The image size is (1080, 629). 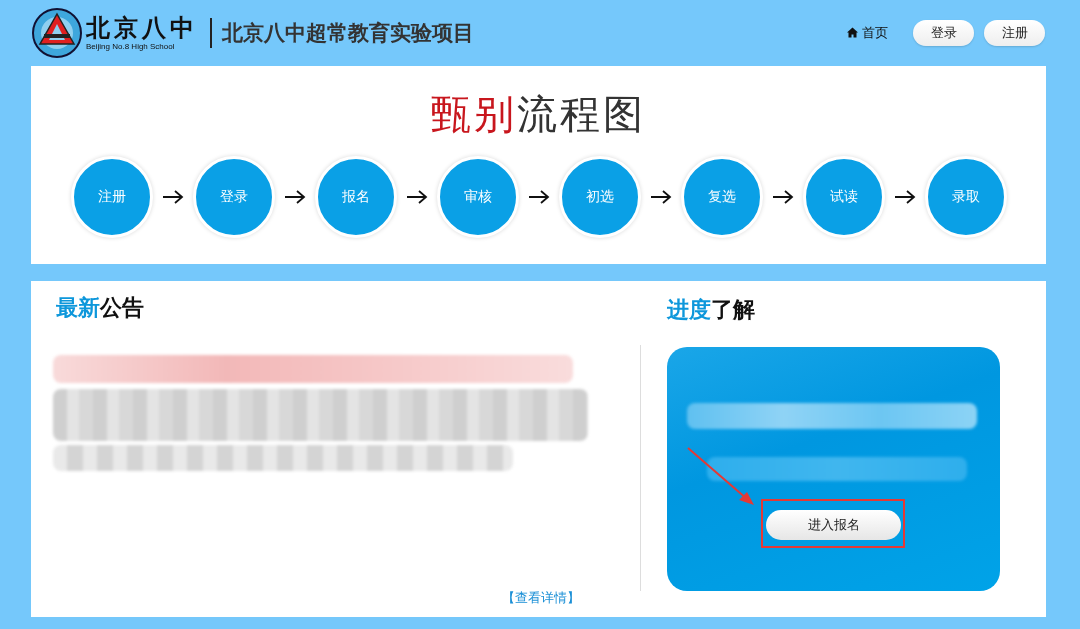 What do you see at coordinates (1014, 32) in the screenshot?
I see `nav-button: 注册` at bounding box center [1014, 32].